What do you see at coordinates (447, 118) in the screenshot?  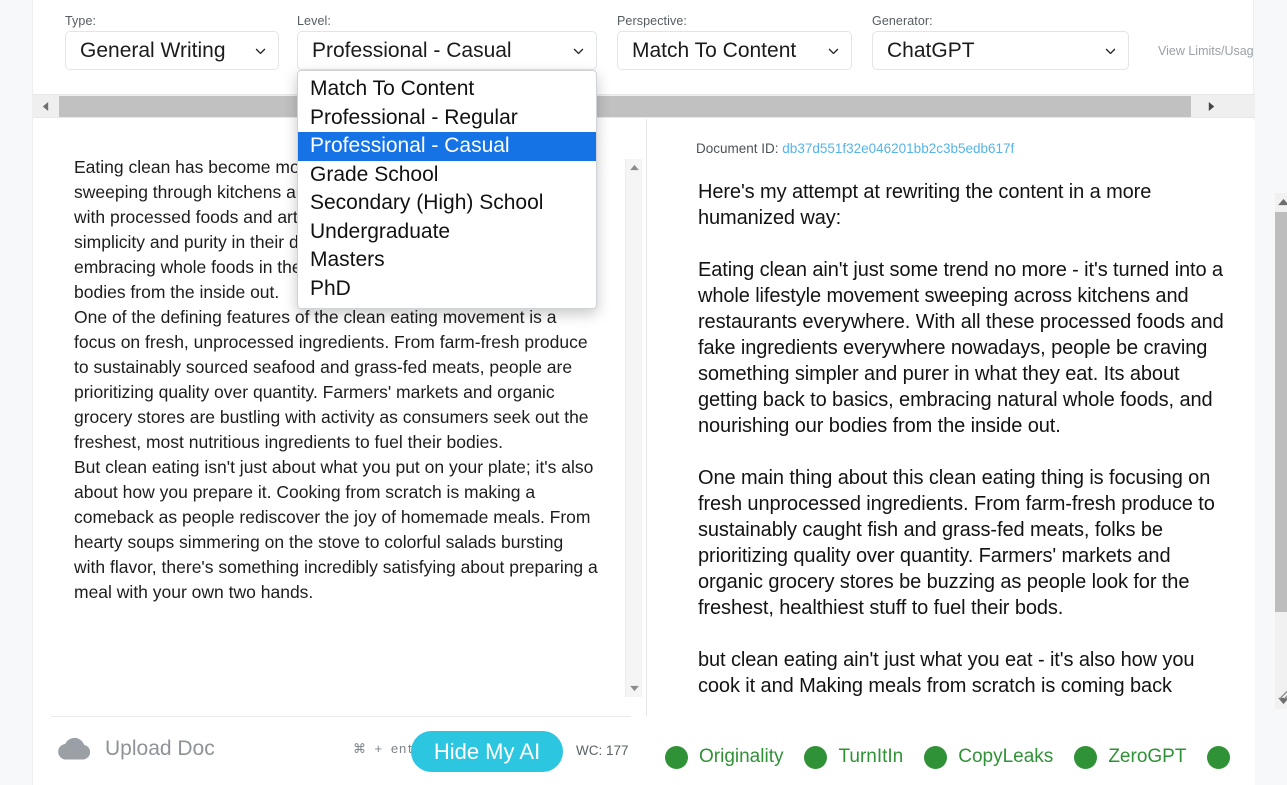 I see `level-option-professional-regular: Professional - Regular` at bounding box center [447, 118].